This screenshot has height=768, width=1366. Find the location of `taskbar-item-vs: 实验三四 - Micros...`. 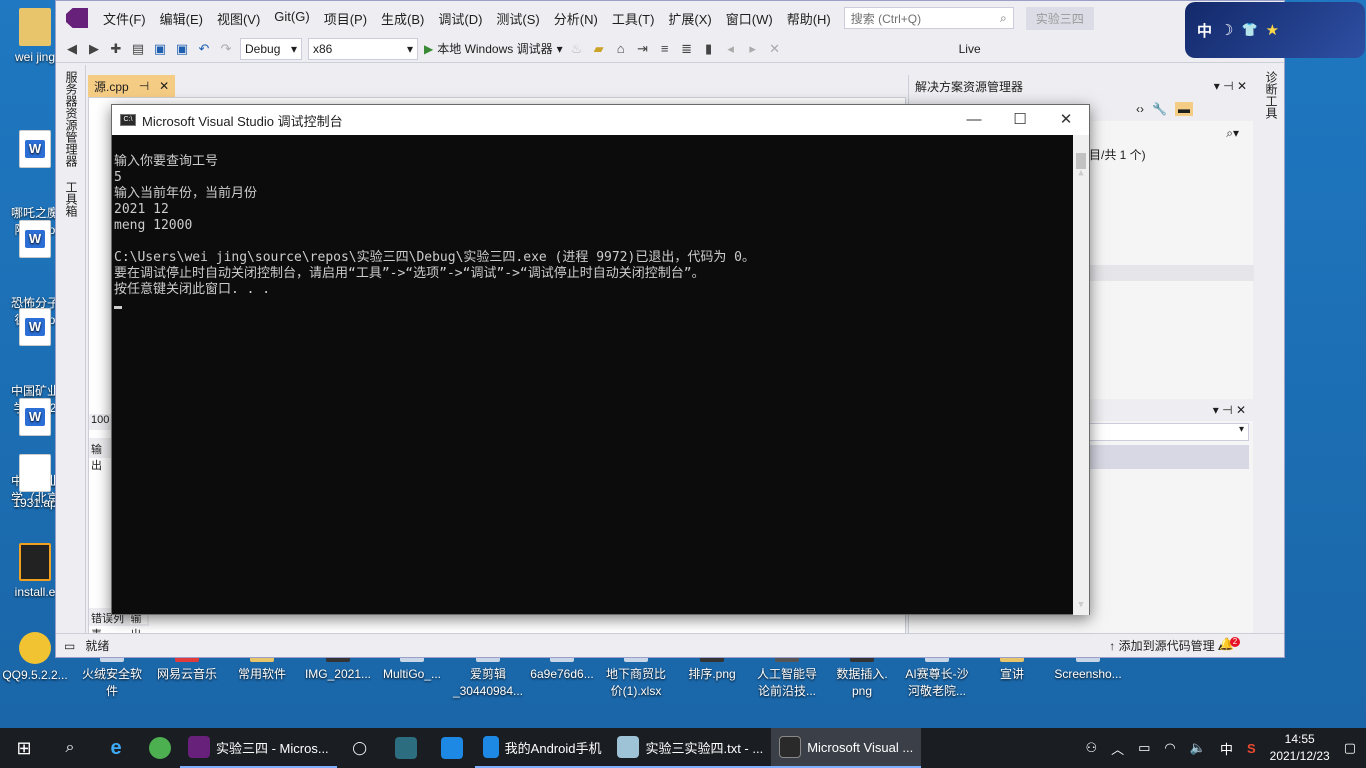

taskbar-item-vs: 实验三四 - Micros... is located at coordinates (258, 748).